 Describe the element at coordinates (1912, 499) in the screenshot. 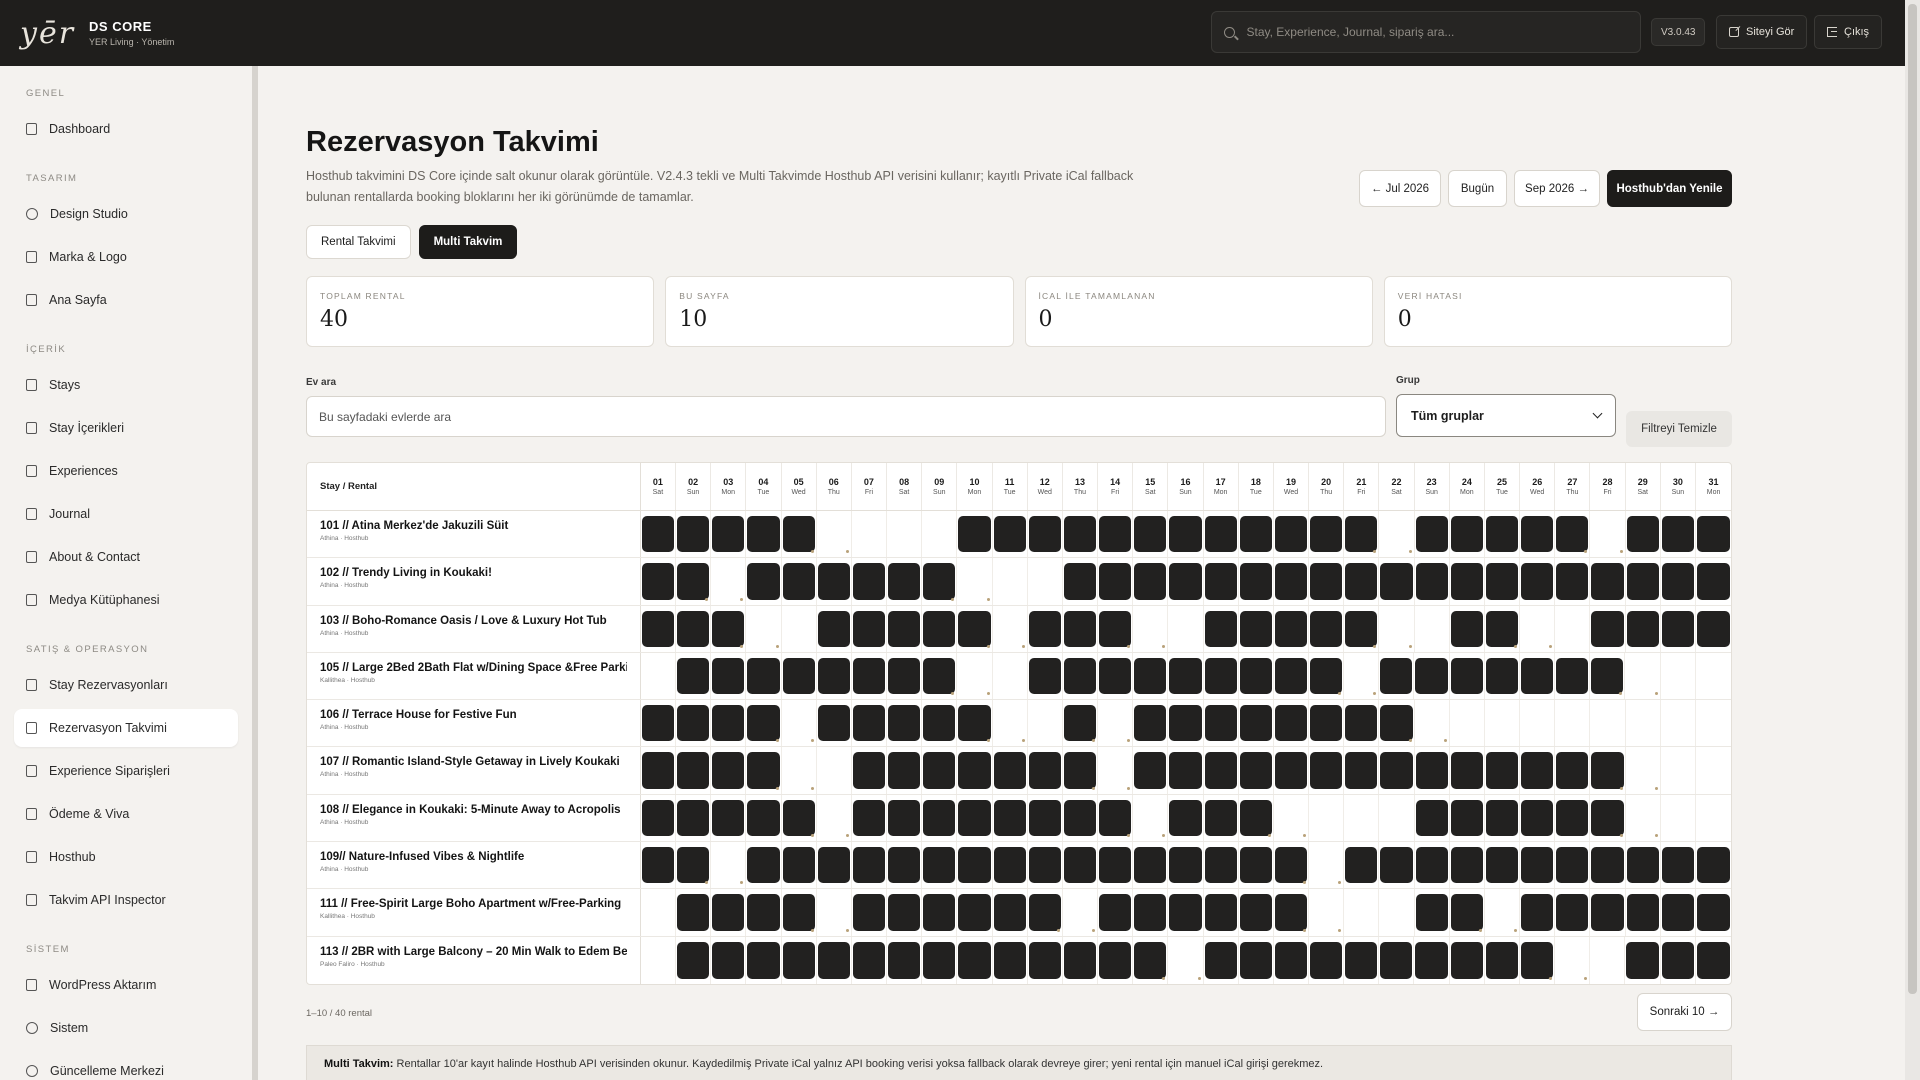

I see `scrollbar-thumb` at that location.